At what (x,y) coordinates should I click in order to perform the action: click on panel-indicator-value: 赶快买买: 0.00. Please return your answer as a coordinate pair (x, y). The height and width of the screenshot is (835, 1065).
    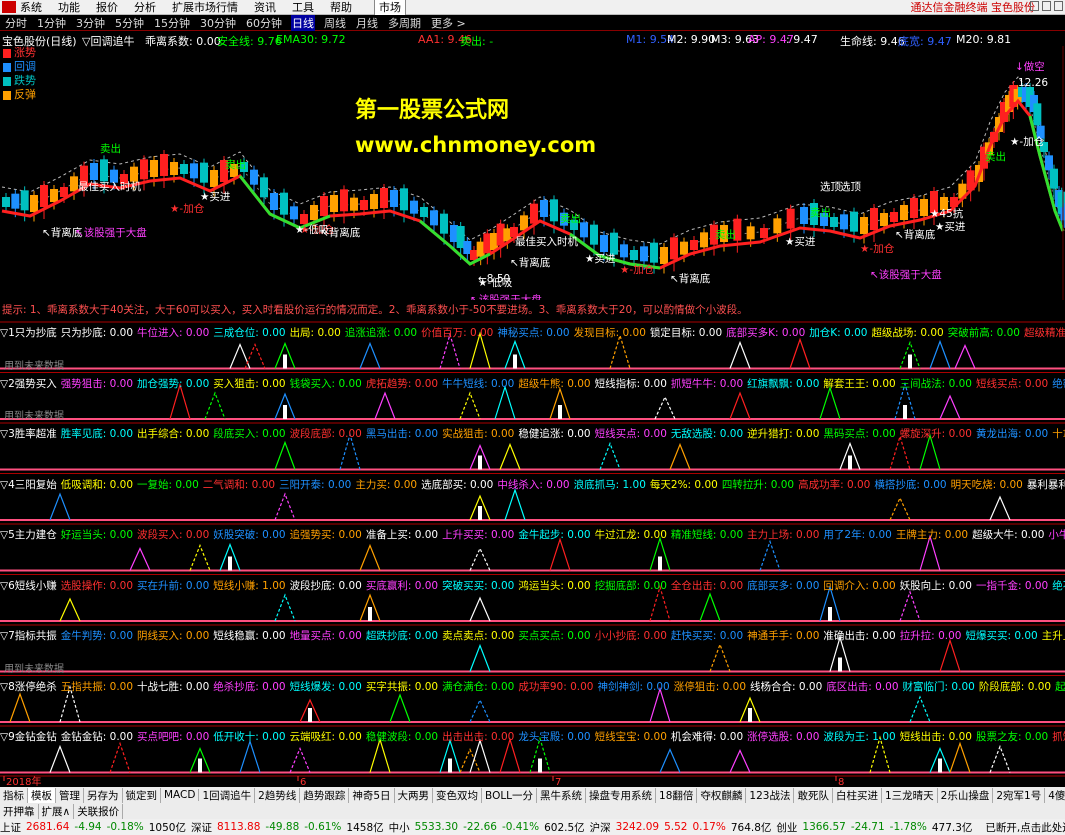
    Looking at the image, I should click on (707, 636).